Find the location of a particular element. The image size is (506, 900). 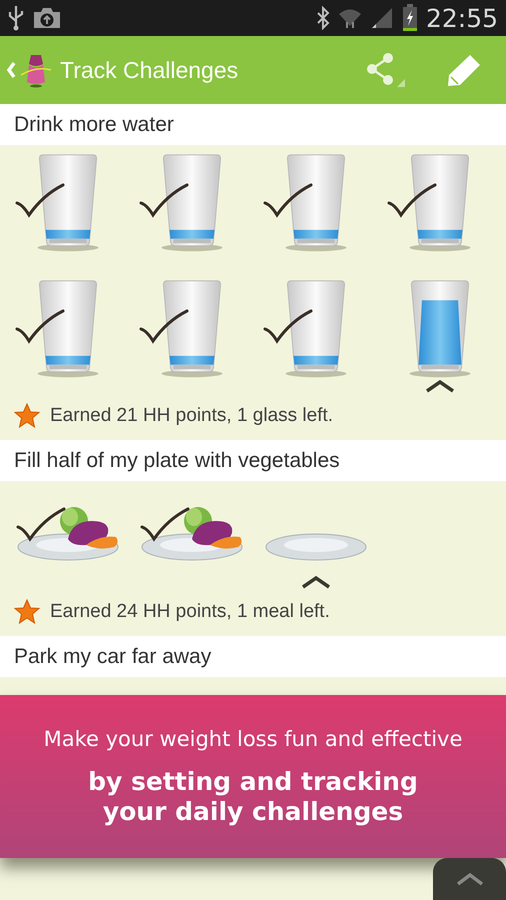

usb-icon is located at coordinates (16, 18).